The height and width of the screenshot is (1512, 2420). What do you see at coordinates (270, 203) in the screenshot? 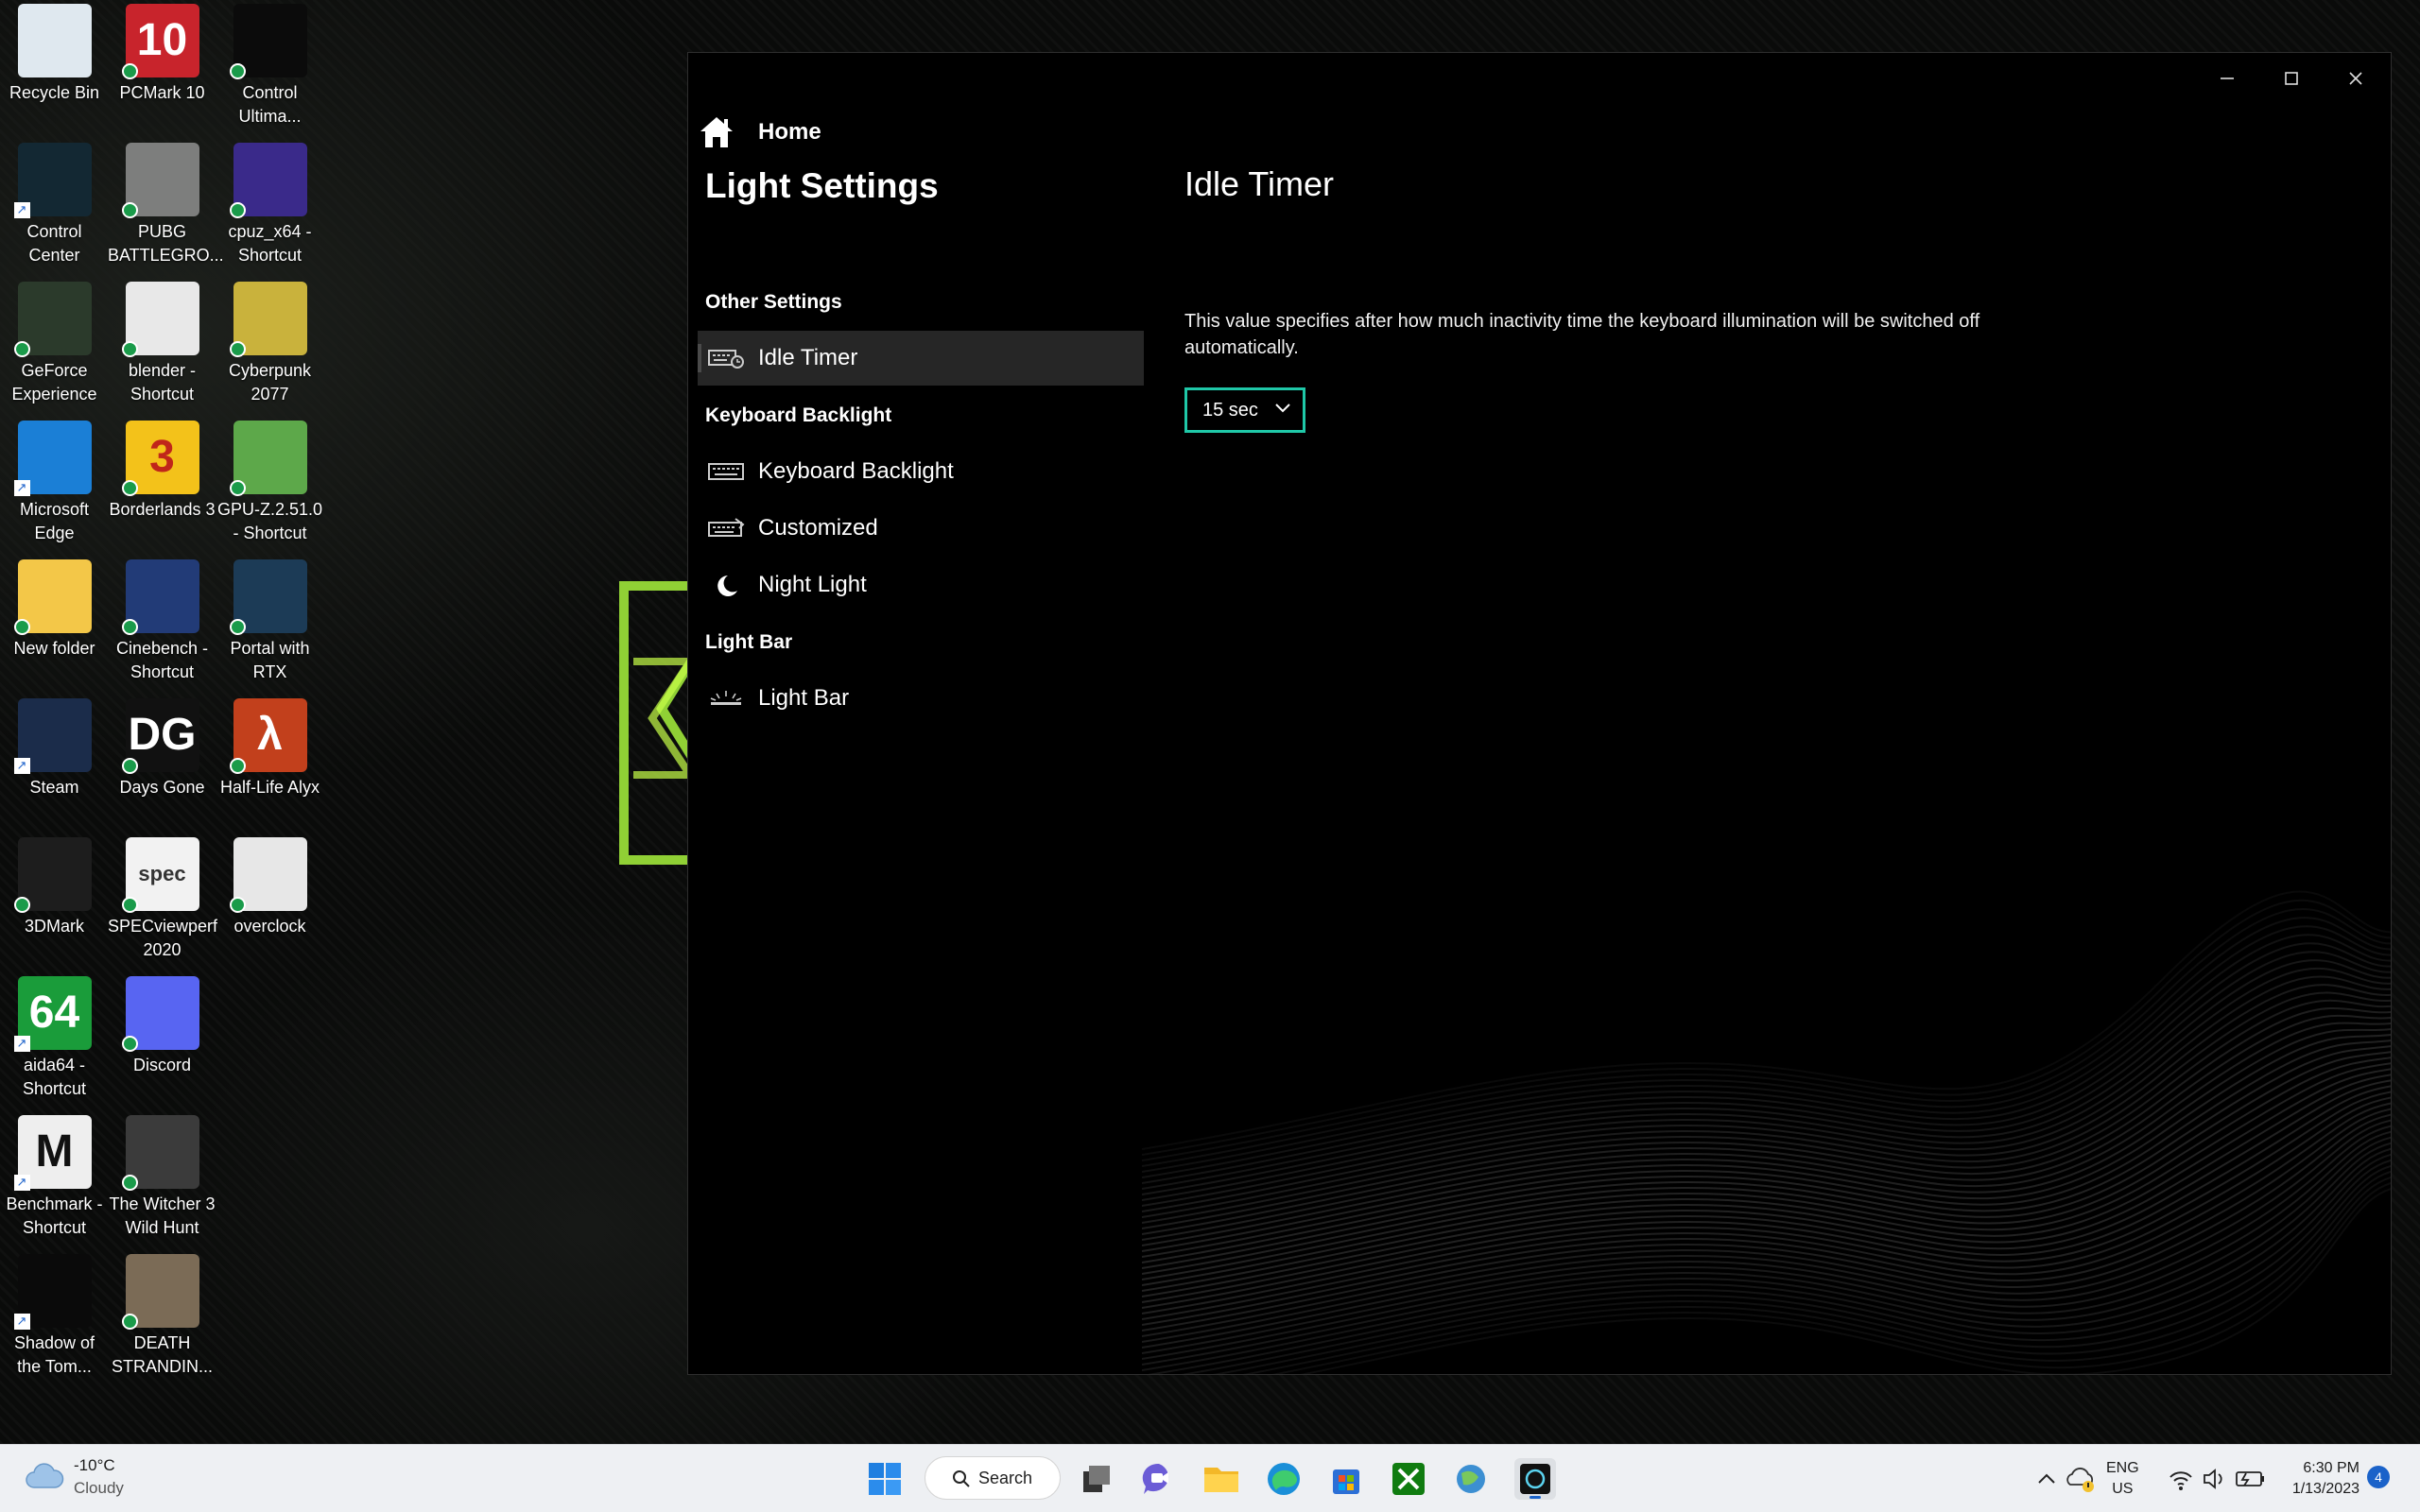
I see `desktop-shortcut: cpuz_x64 - Shortcut` at bounding box center [270, 203].